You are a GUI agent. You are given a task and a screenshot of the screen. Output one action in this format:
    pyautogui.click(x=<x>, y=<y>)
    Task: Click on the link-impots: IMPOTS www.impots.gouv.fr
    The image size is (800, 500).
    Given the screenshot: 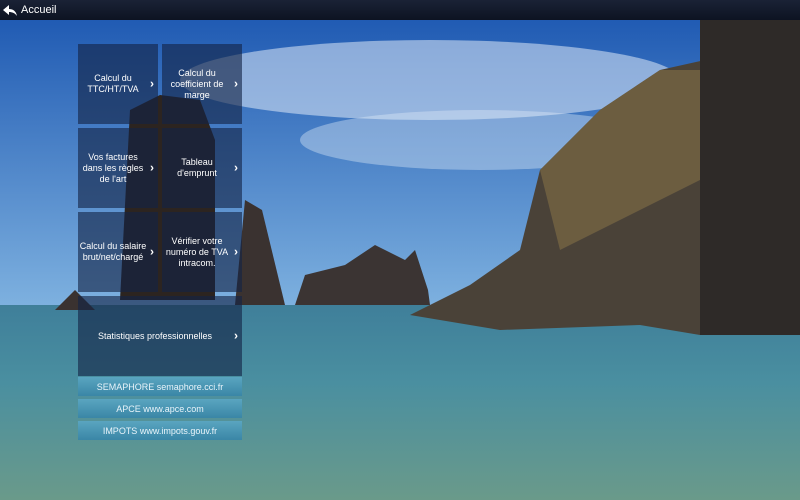 What is the action you would take?
    pyautogui.click(x=160, y=430)
    